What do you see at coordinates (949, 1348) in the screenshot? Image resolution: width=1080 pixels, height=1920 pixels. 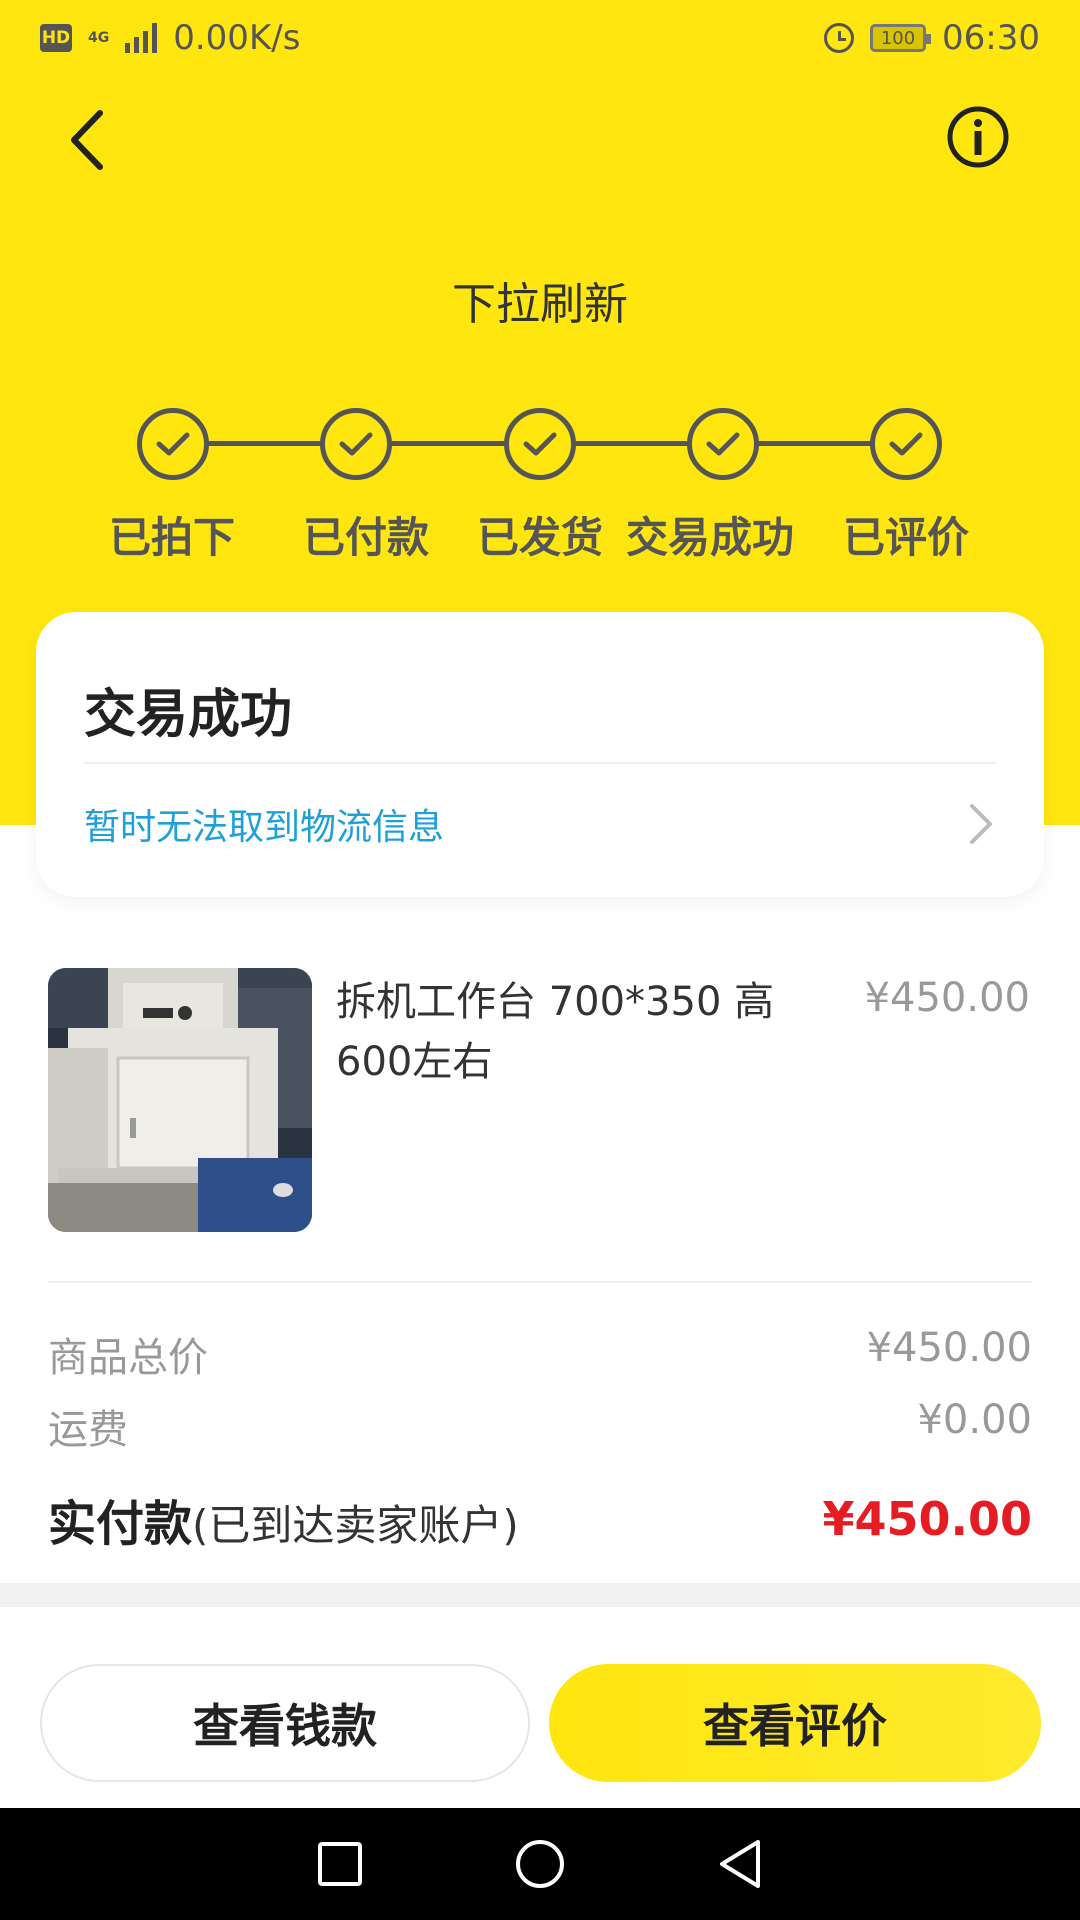 I see `goods-total-value: ¥450.00` at bounding box center [949, 1348].